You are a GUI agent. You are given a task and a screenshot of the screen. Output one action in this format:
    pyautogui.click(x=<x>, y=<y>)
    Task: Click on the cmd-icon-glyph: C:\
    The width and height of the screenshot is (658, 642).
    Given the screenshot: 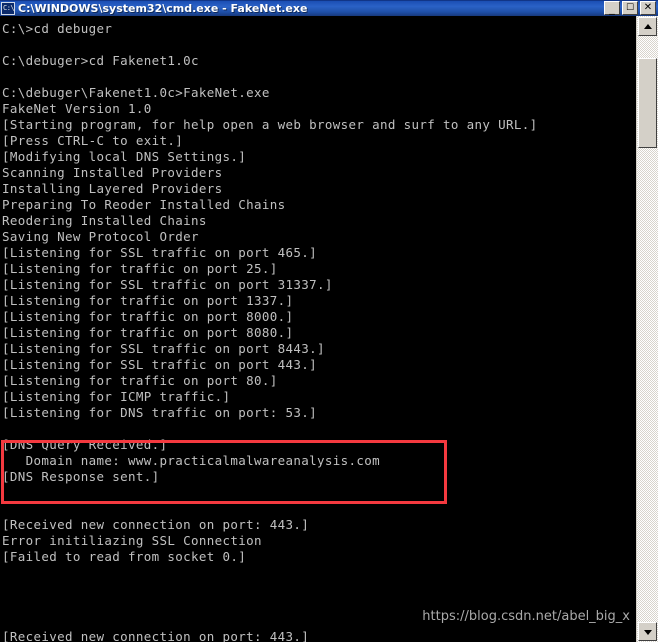 What is the action you would take?
    pyautogui.click(x=9, y=7)
    